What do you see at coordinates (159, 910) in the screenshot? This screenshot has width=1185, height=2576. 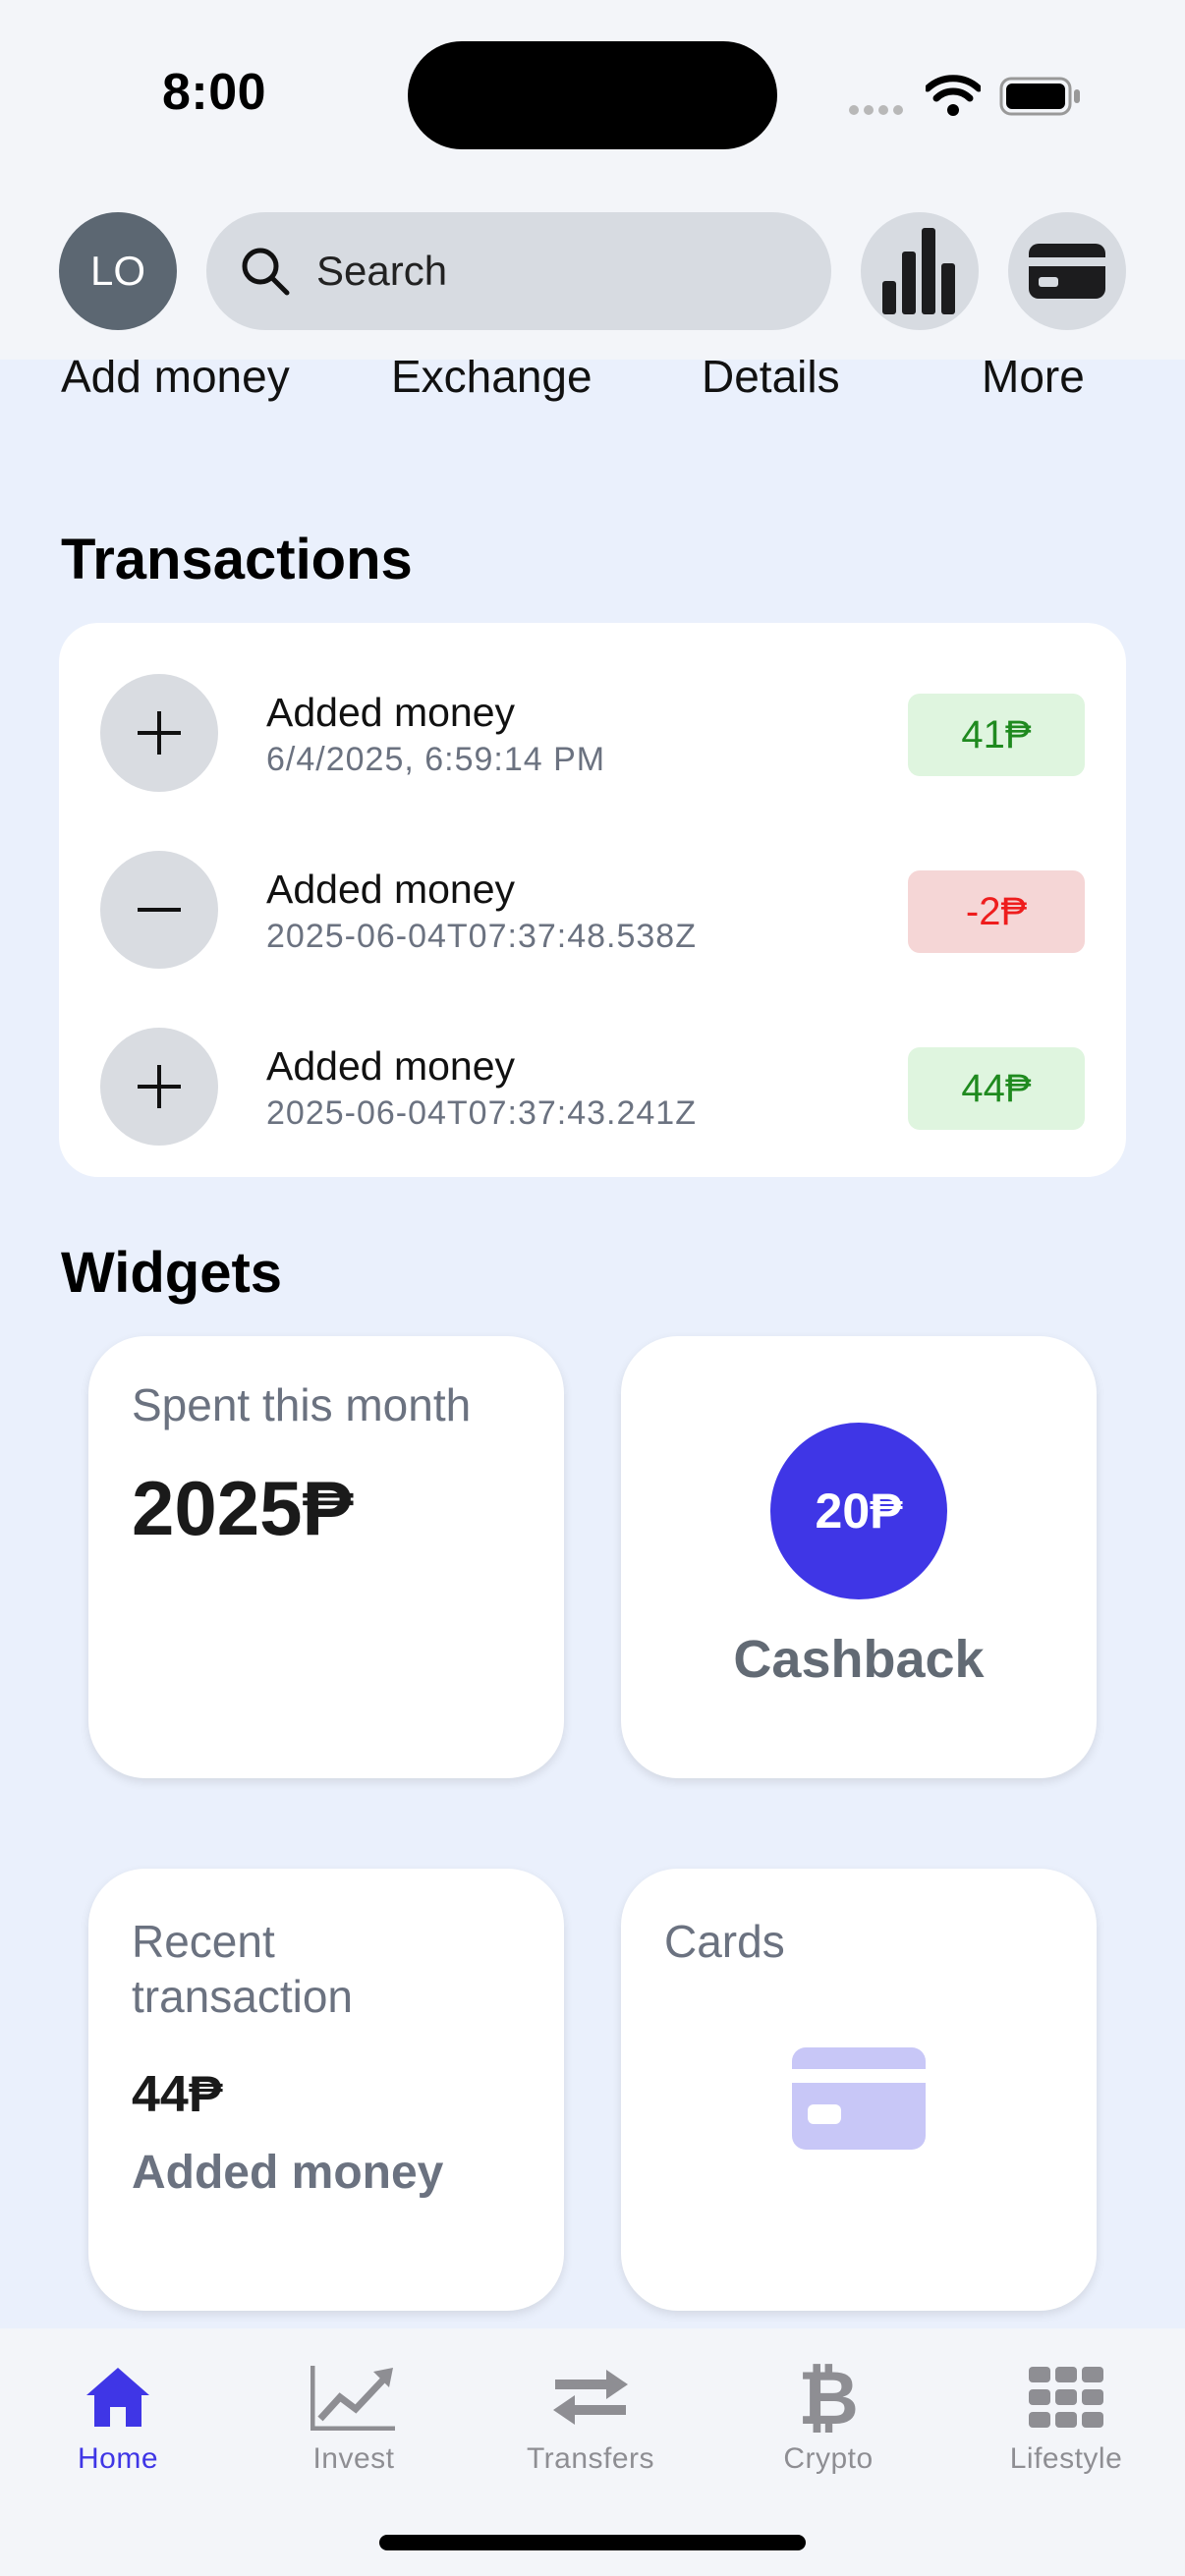 I see `minus-icon` at bounding box center [159, 910].